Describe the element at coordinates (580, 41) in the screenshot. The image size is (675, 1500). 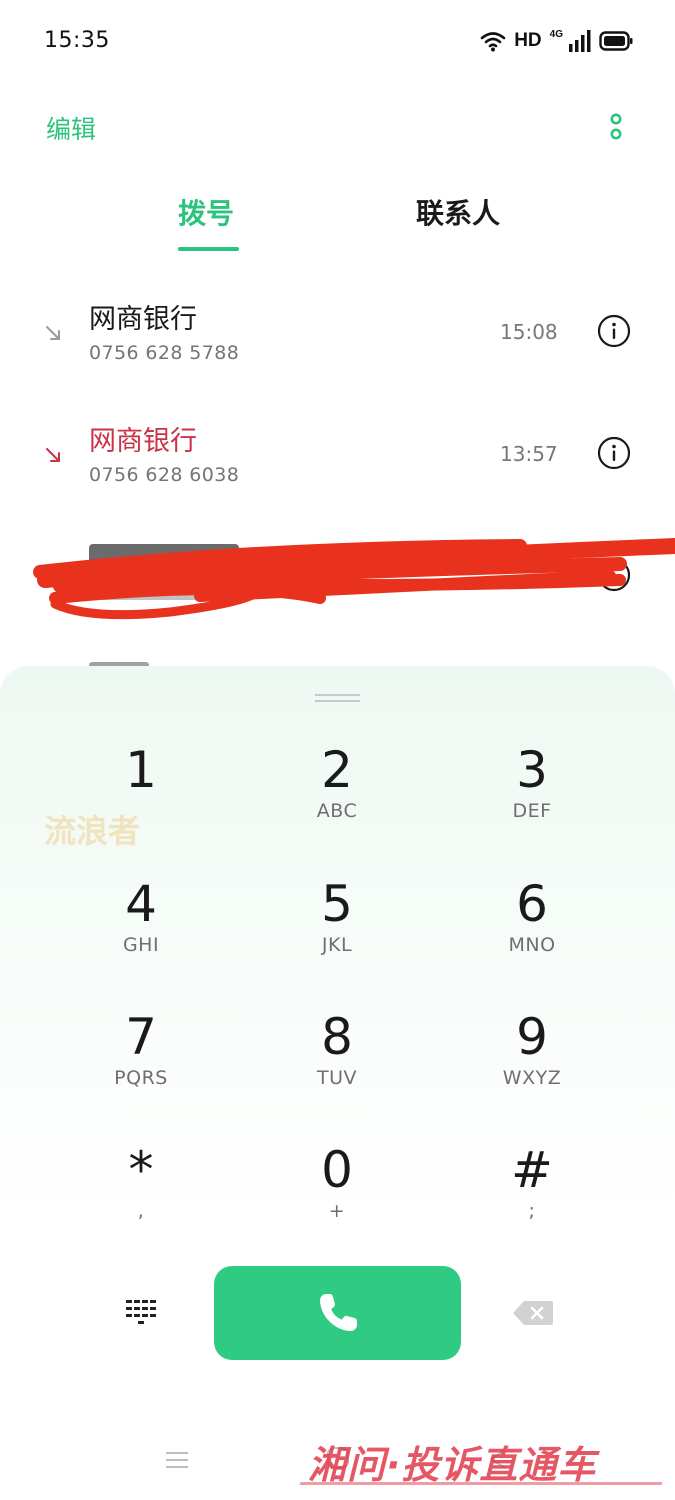
I see `signal-icon` at that location.